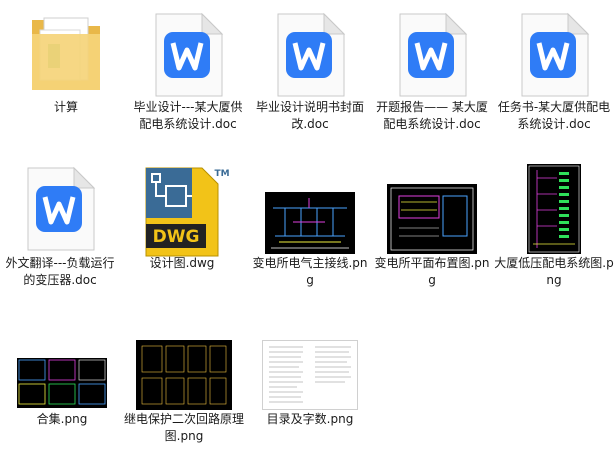 This screenshot has height=468, width=614. Describe the element at coordinates (432, 271) in the screenshot. I see `file-name: 变电所平面布置图.png` at that location.